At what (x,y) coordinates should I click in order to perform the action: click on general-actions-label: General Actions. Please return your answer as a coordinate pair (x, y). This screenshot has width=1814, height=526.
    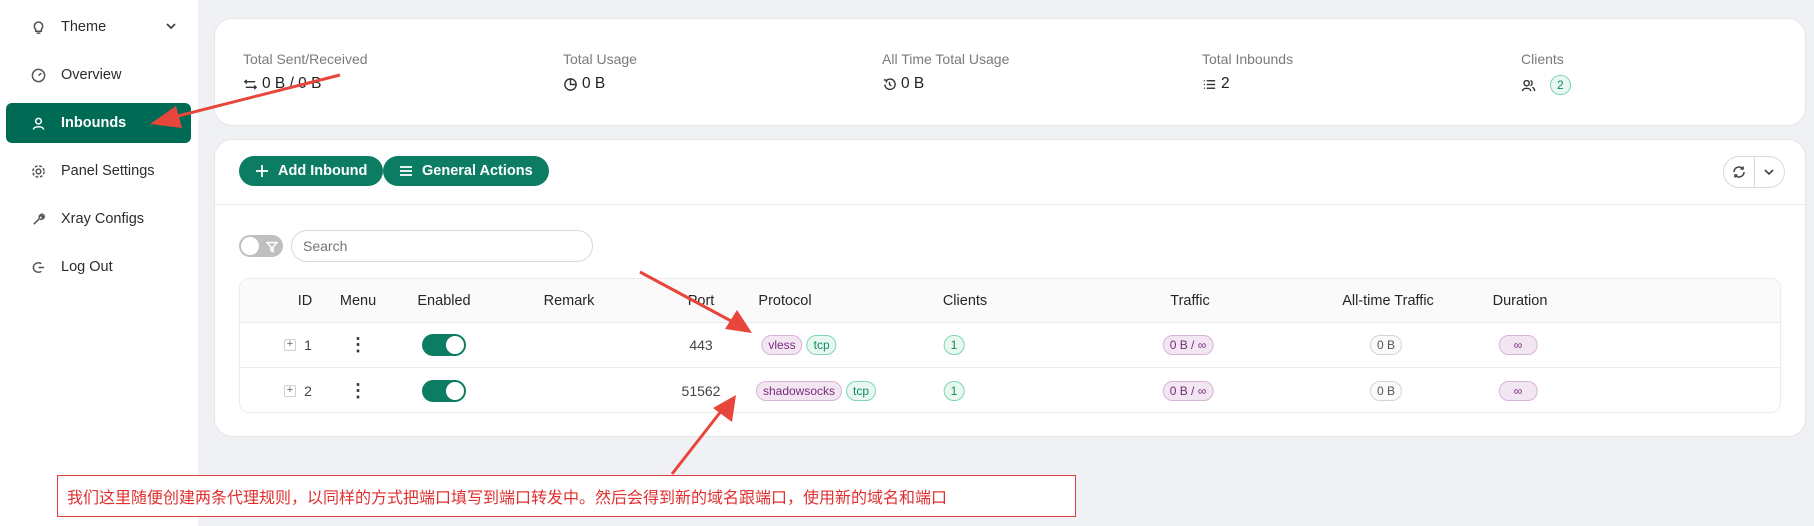
    Looking at the image, I should click on (477, 171).